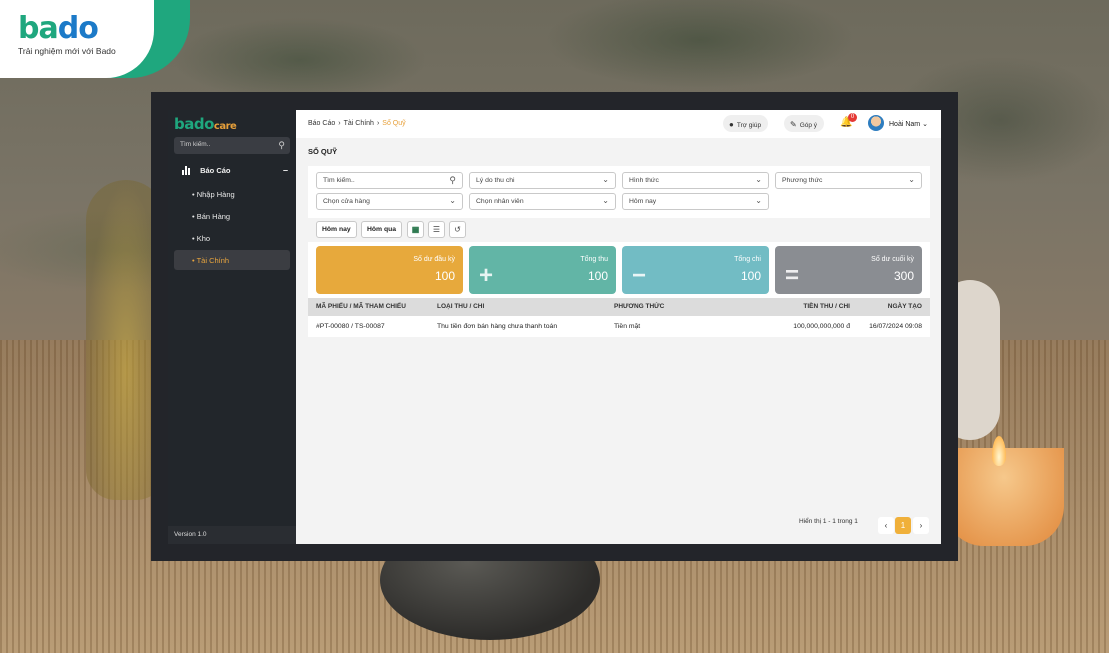 Image resolution: width=1109 pixels, height=653 pixels. What do you see at coordinates (895, 326) in the screenshot?
I see `cell-created: 16/07/2024 09:08` at bounding box center [895, 326].